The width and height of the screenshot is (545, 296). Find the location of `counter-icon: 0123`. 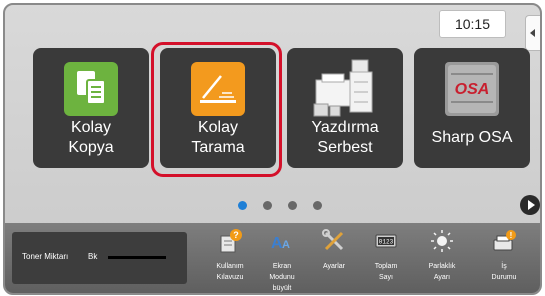

counter-icon: 0123 is located at coordinates (386, 241).